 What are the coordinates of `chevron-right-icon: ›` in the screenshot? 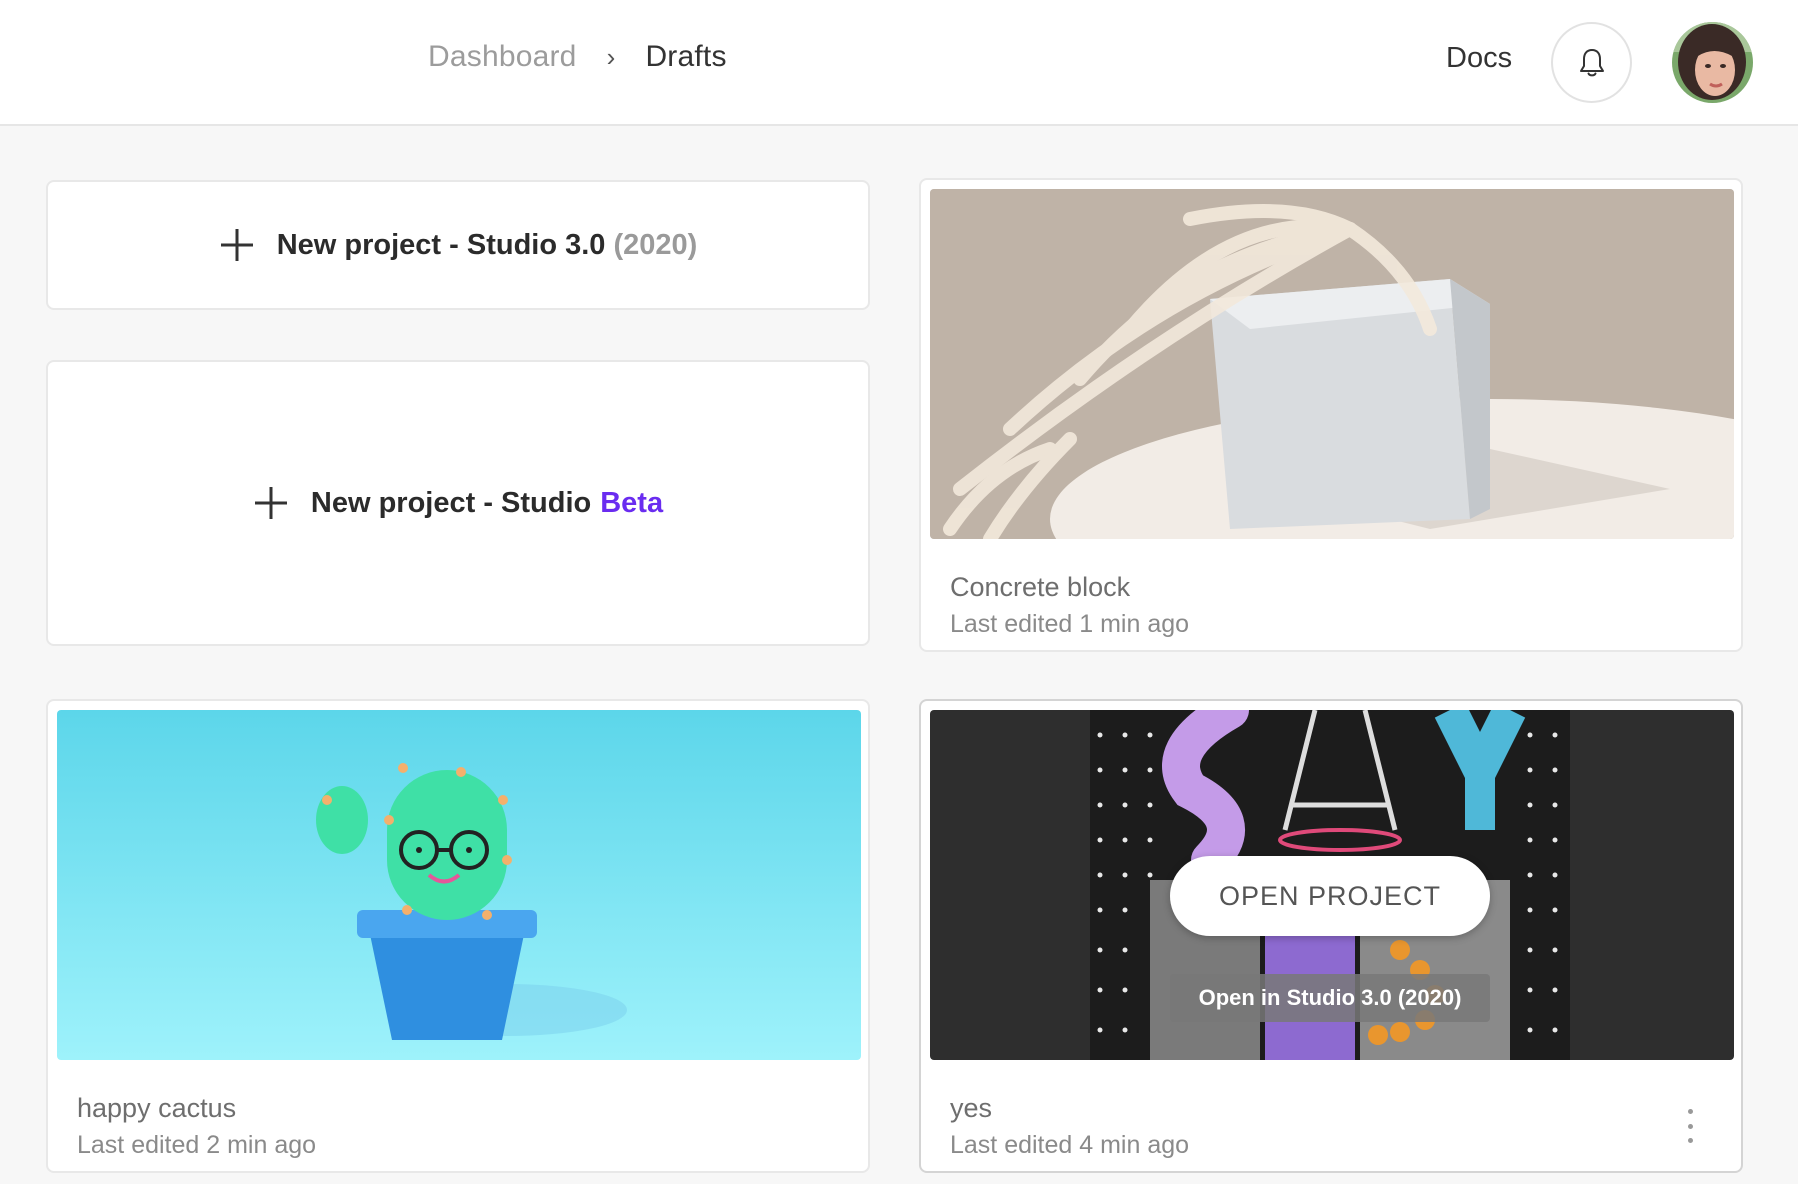 It's located at (611, 56).